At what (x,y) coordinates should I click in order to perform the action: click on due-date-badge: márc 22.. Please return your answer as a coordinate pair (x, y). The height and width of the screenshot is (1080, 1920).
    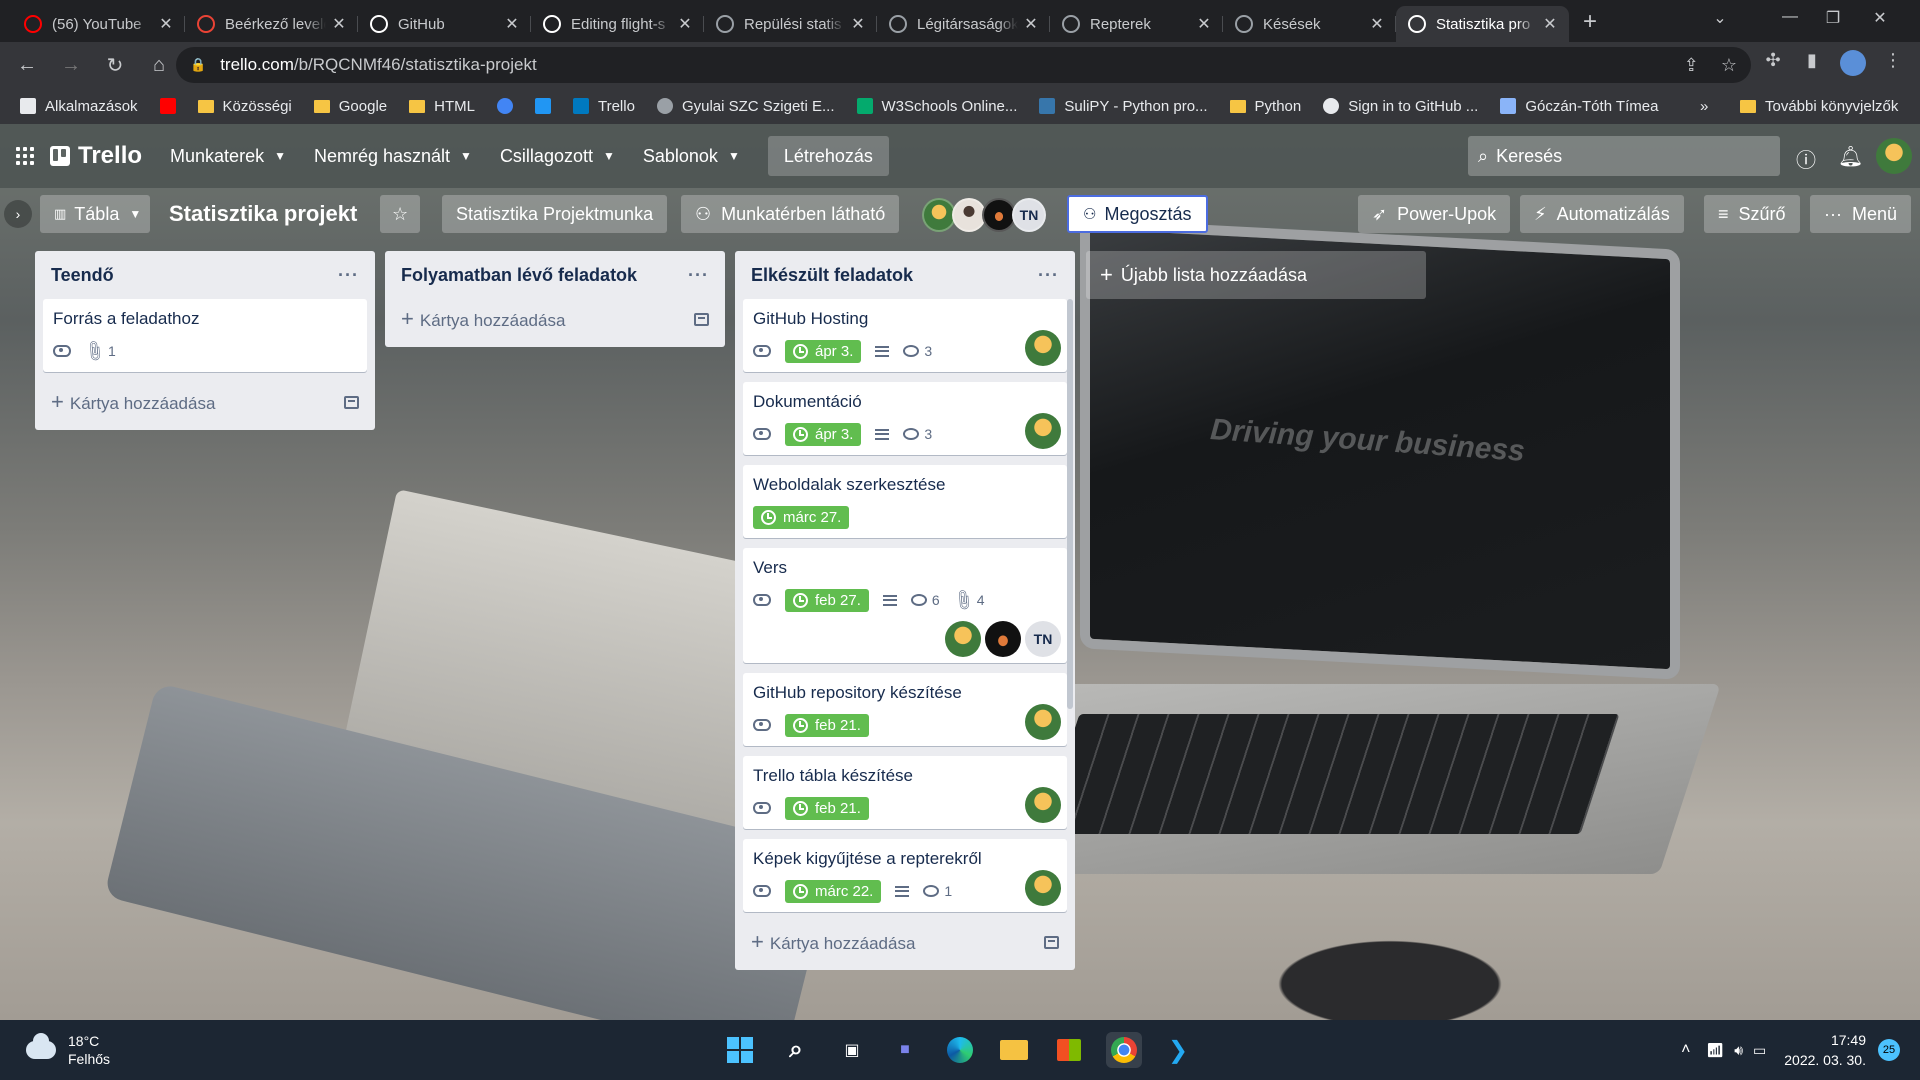
    Looking at the image, I should click on (833, 891).